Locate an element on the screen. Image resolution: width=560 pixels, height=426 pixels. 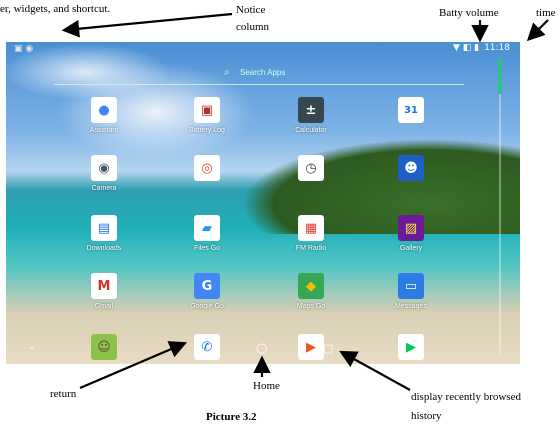
app-icon: ▰ is located at coordinates (207, 228).